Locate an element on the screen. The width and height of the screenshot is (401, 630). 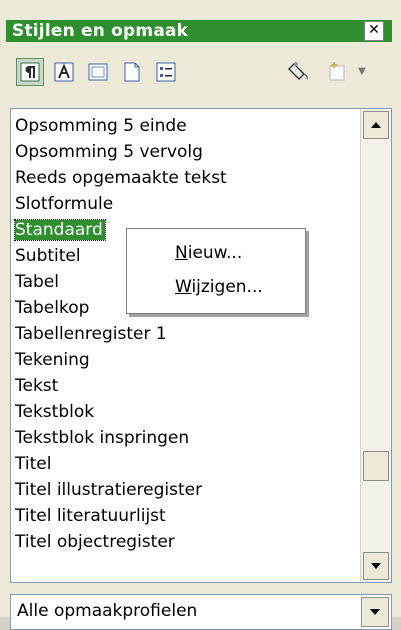
window-title: Stijlen en opmaak is located at coordinates (100, 31).